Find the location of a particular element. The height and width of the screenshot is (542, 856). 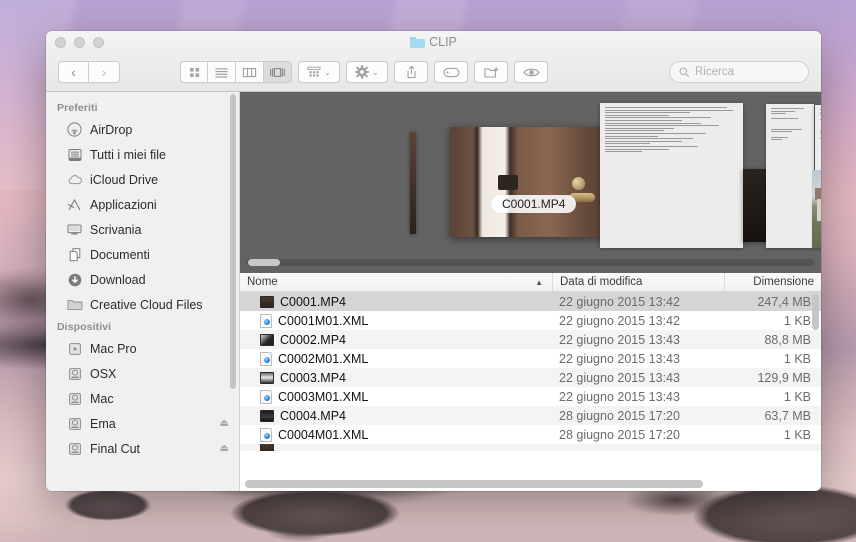

file-name-cell: C0003.MP4 is located at coordinates (396, 377).